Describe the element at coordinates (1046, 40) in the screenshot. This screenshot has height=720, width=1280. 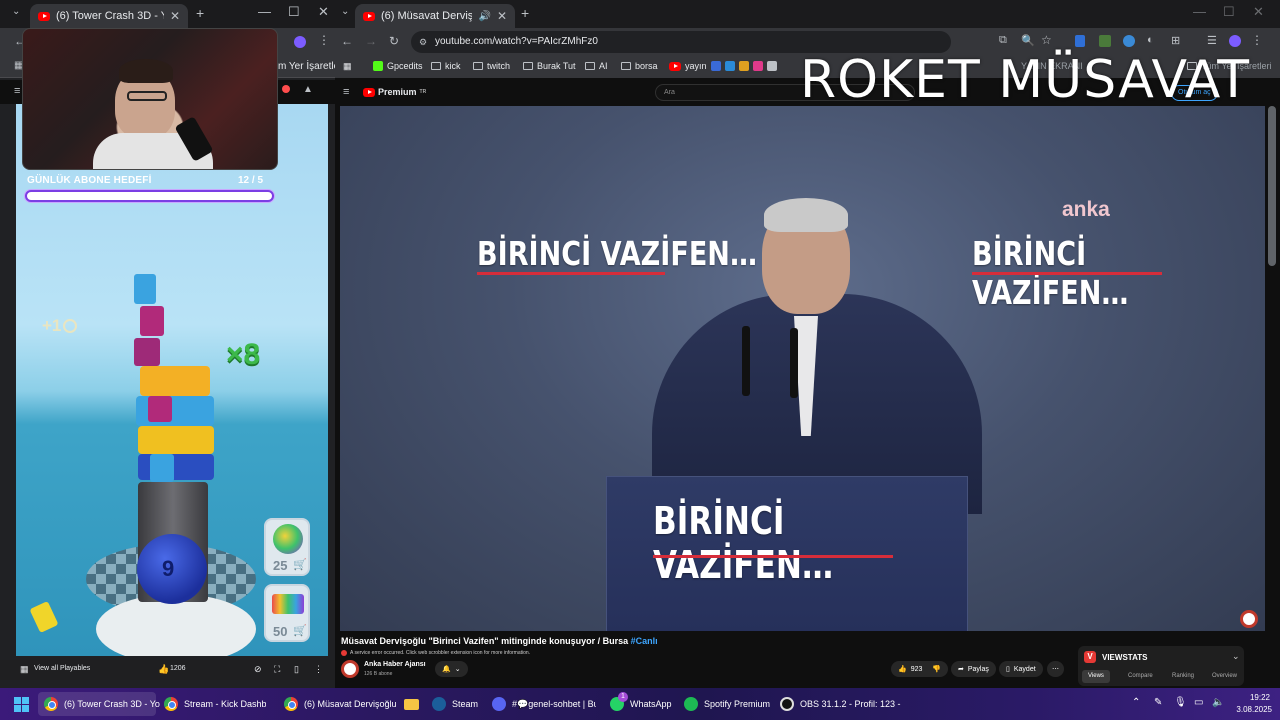
I see `bookmark-star-icon: ☆` at that location.